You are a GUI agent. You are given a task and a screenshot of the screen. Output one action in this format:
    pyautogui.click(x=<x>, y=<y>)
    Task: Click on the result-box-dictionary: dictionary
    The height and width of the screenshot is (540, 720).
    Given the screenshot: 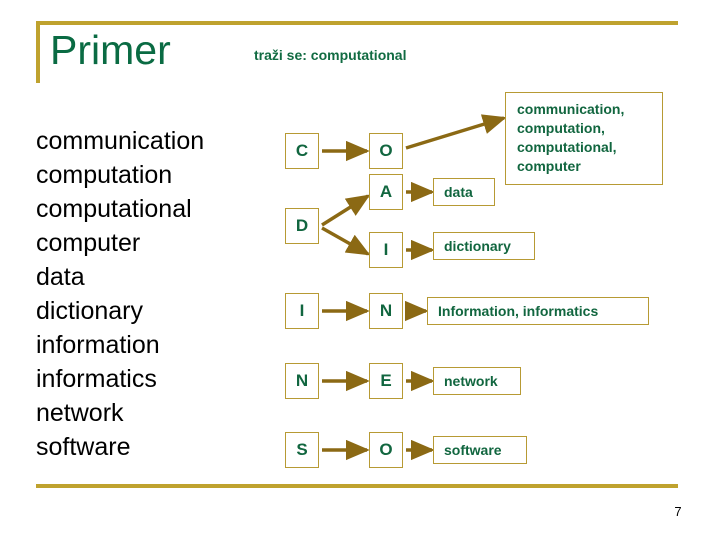 What is the action you would take?
    pyautogui.click(x=484, y=246)
    